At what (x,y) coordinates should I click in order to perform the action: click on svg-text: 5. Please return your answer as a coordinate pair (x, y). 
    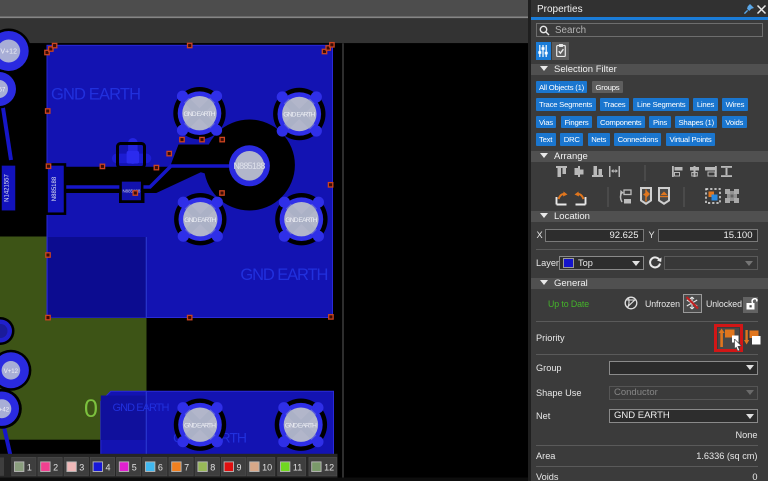
    Looking at the image, I should click on (134, 468).